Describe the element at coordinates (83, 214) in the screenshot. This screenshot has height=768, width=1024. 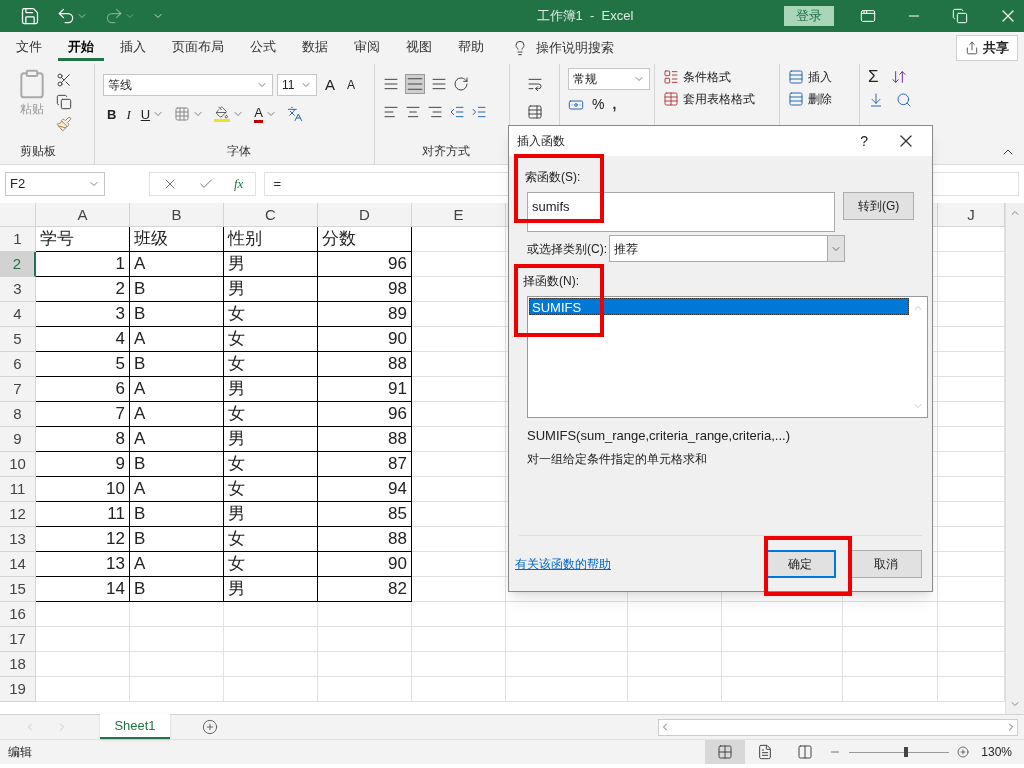
I see `column-header: A` at that location.